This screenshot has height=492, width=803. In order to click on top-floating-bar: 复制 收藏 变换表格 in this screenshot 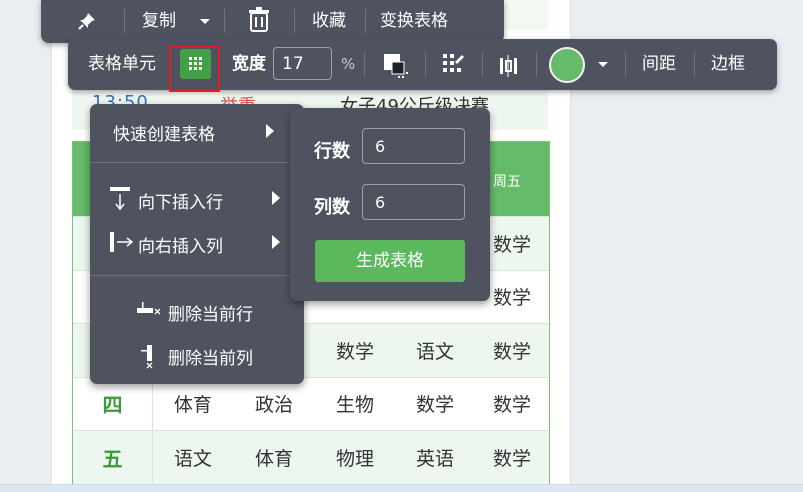, I will do `click(272, 21)`.